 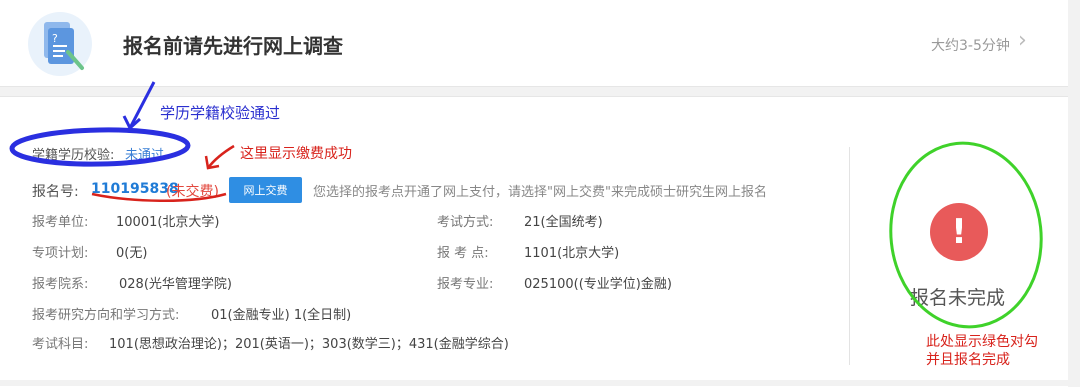 I want to click on annotation-green-check-line1: 此处显示绿色对勾, so click(x=982, y=342).